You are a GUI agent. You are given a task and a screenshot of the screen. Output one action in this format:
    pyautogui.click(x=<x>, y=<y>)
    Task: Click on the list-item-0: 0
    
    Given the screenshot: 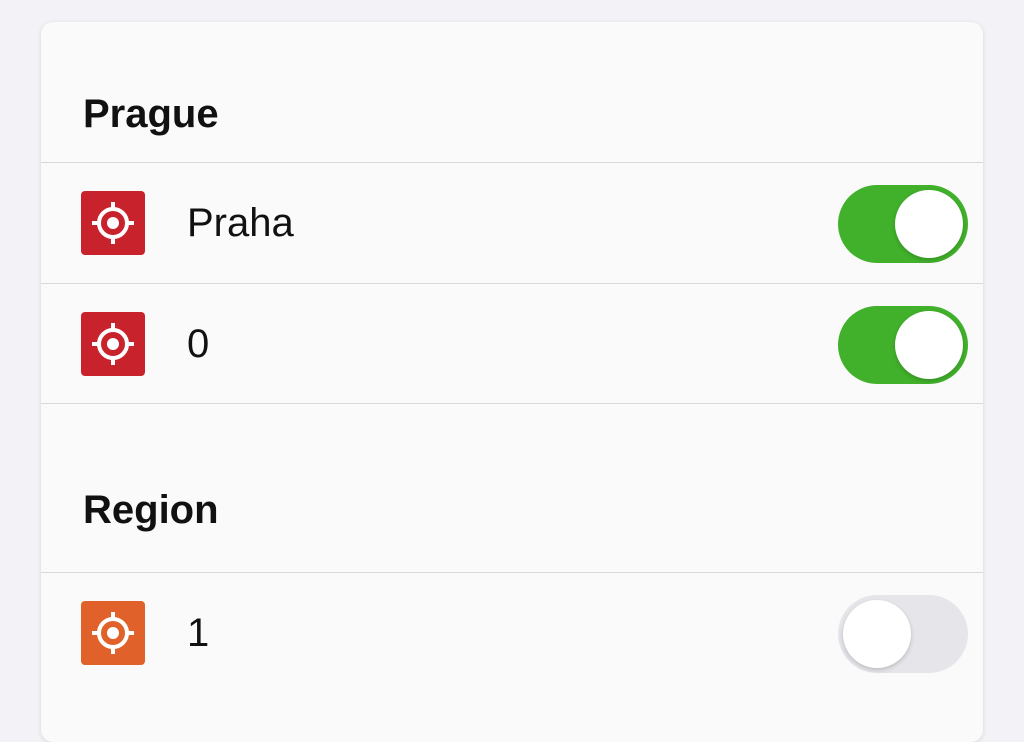 What is the action you would take?
    pyautogui.click(x=512, y=344)
    